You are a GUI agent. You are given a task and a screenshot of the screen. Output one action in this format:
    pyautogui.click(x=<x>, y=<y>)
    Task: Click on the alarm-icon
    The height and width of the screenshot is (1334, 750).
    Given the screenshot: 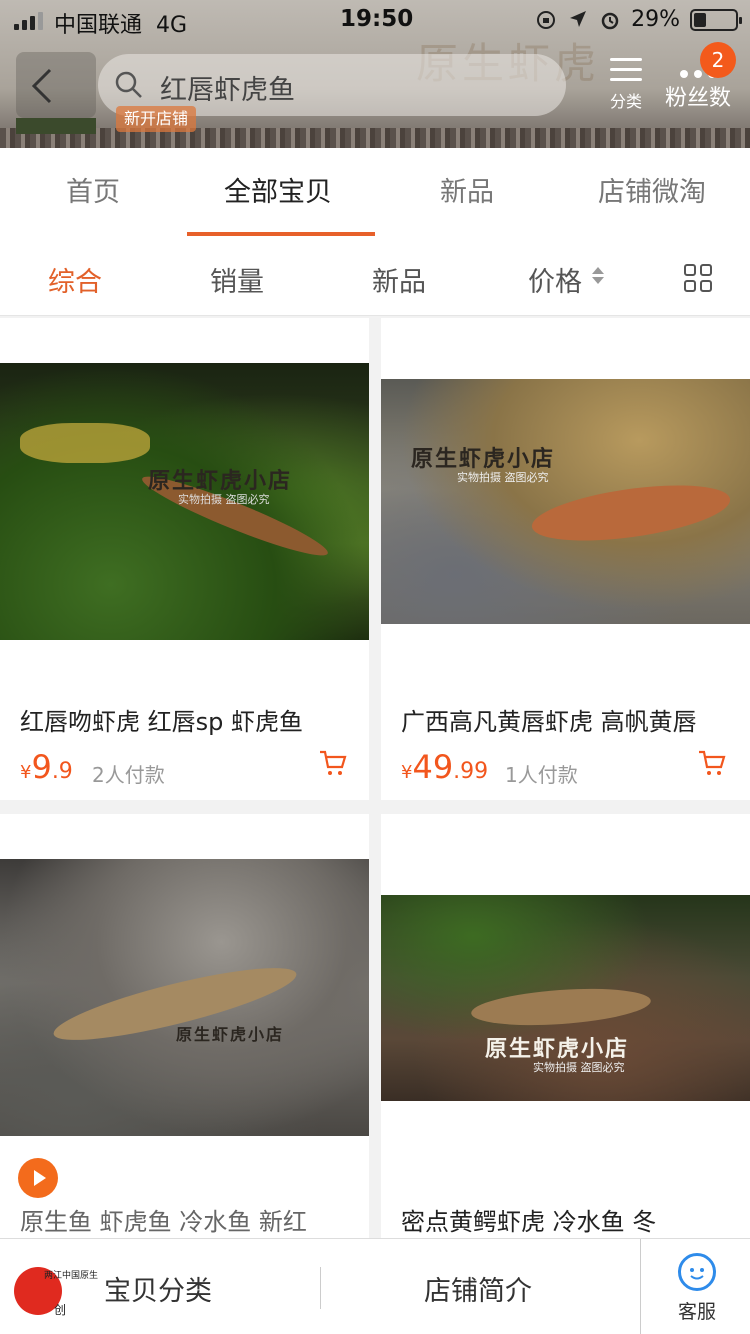 What is the action you would take?
    pyautogui.click(x=610, y=20)
    